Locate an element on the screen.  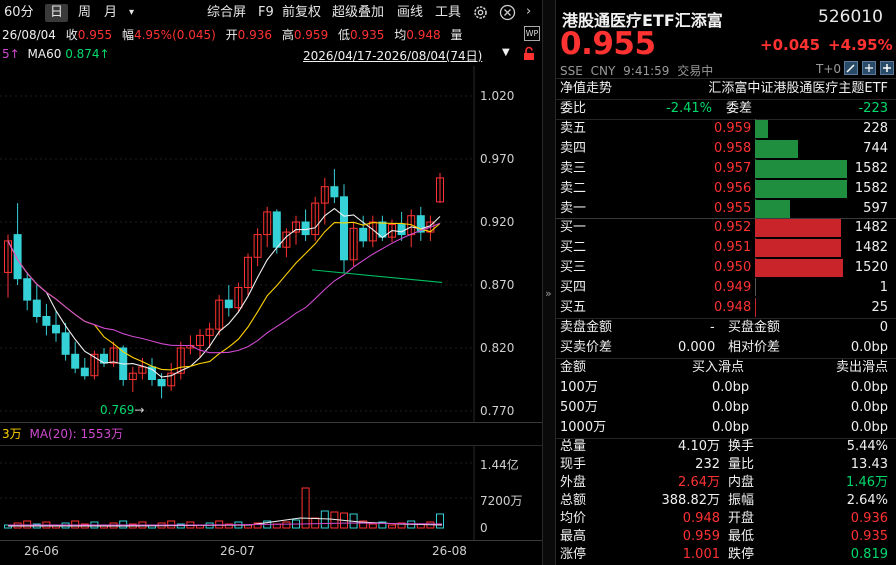
last-price: 0.955 is located at coordinates (608, 44).